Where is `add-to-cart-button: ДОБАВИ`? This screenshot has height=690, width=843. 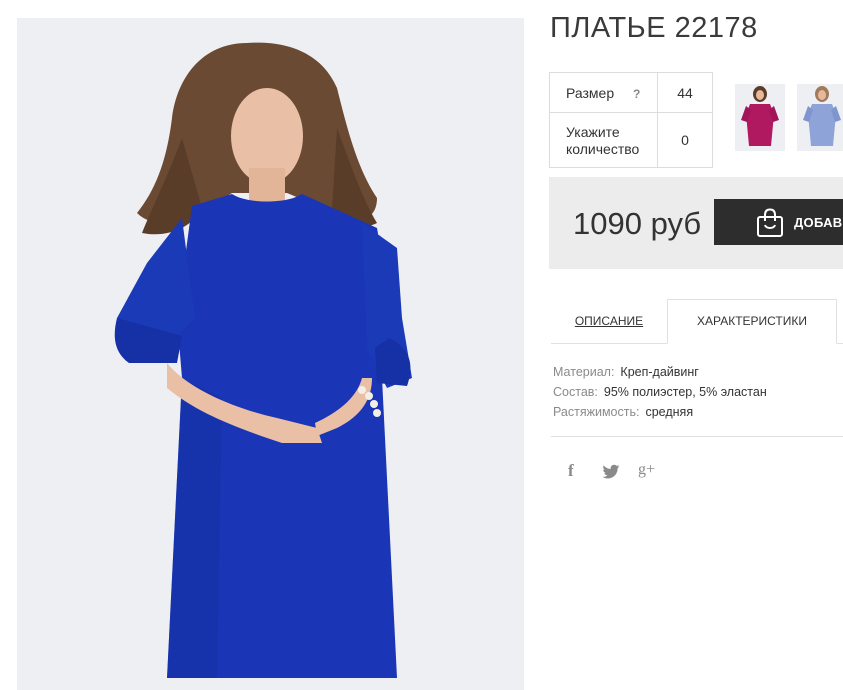
add-to-cart-button: ДОБАВИ is located at coordinates (778, 222).